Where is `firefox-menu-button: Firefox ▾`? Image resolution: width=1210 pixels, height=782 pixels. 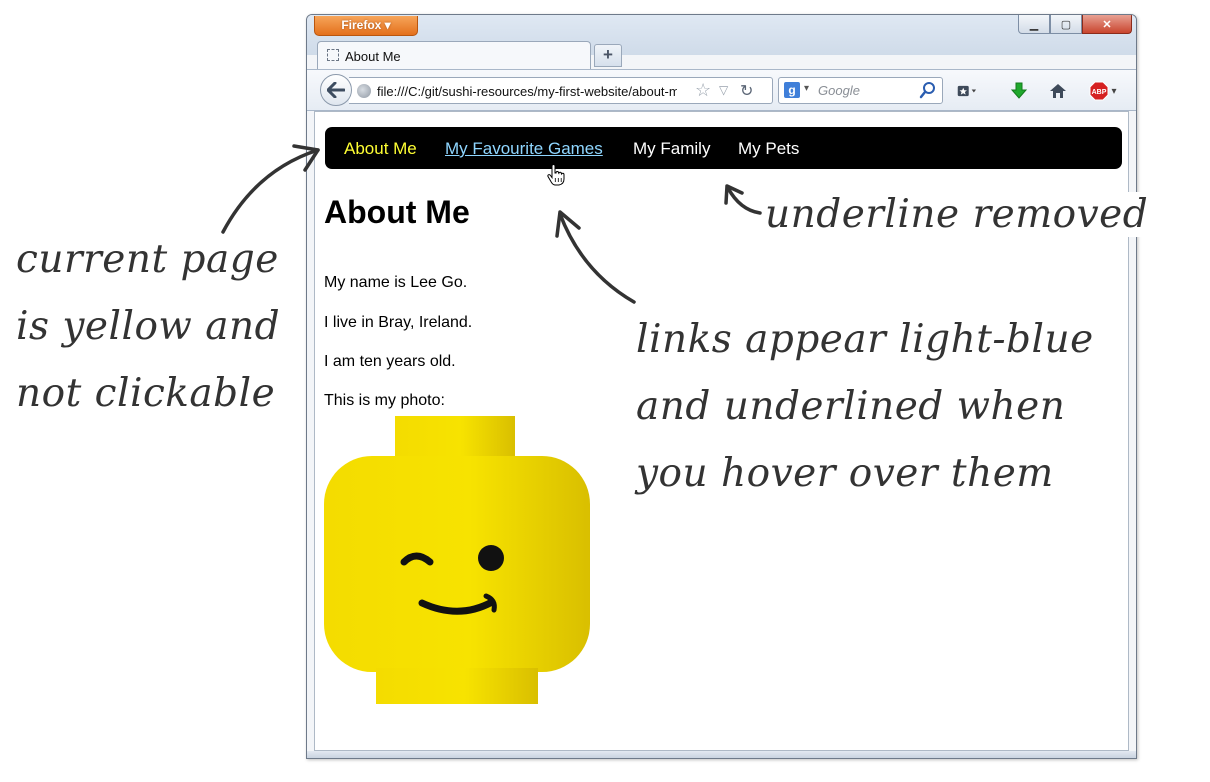 firefox-menu-button: Firefox ▾ is located at coordinates (366, 26).